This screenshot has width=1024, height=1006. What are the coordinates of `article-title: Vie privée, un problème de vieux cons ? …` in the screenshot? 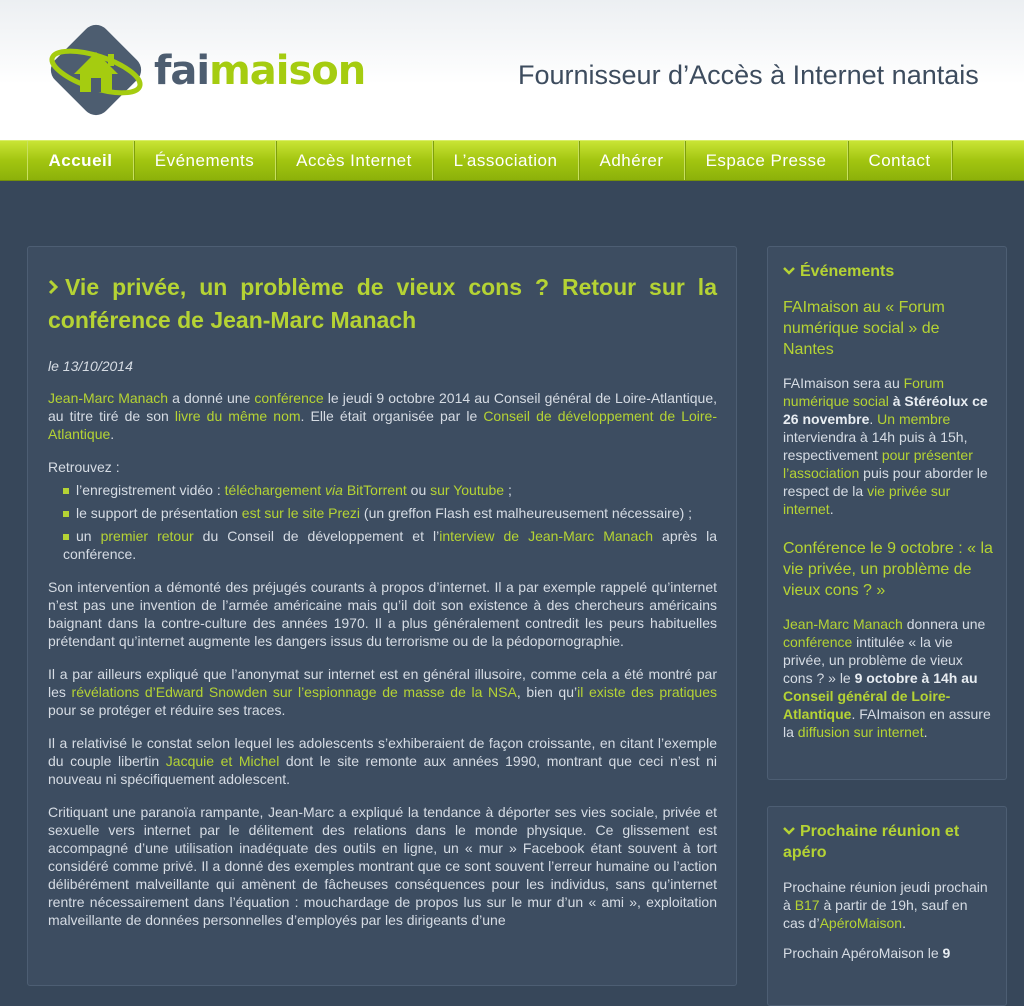 It's located at (382, 304).